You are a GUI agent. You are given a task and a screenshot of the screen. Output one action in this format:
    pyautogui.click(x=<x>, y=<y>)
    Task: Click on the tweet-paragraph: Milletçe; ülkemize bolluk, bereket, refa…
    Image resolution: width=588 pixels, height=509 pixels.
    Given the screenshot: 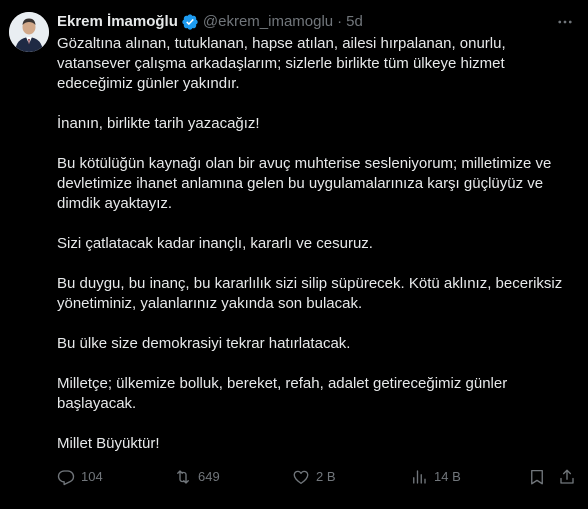 What is the action you would take?
    pyautogui.click(x=282, y=393)
    